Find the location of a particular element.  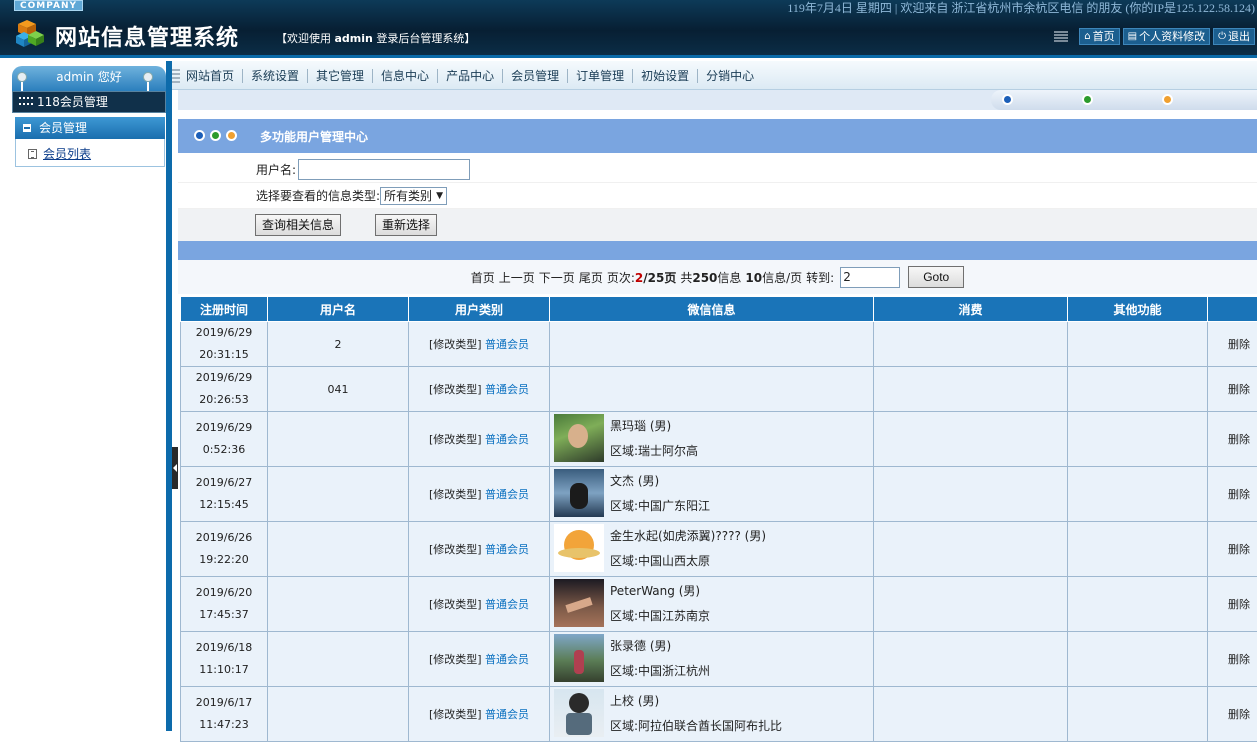

nav-item-other-management: 其它管理 is located at coordinates (339, 76).